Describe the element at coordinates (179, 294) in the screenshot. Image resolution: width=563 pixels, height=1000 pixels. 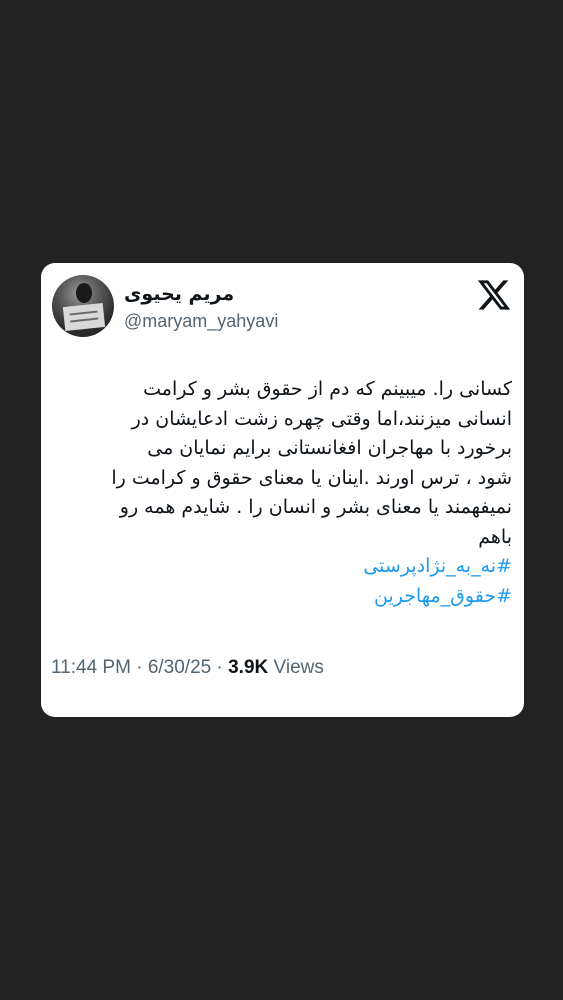
I see `author-display-name: مریم یحیوی` at that location.